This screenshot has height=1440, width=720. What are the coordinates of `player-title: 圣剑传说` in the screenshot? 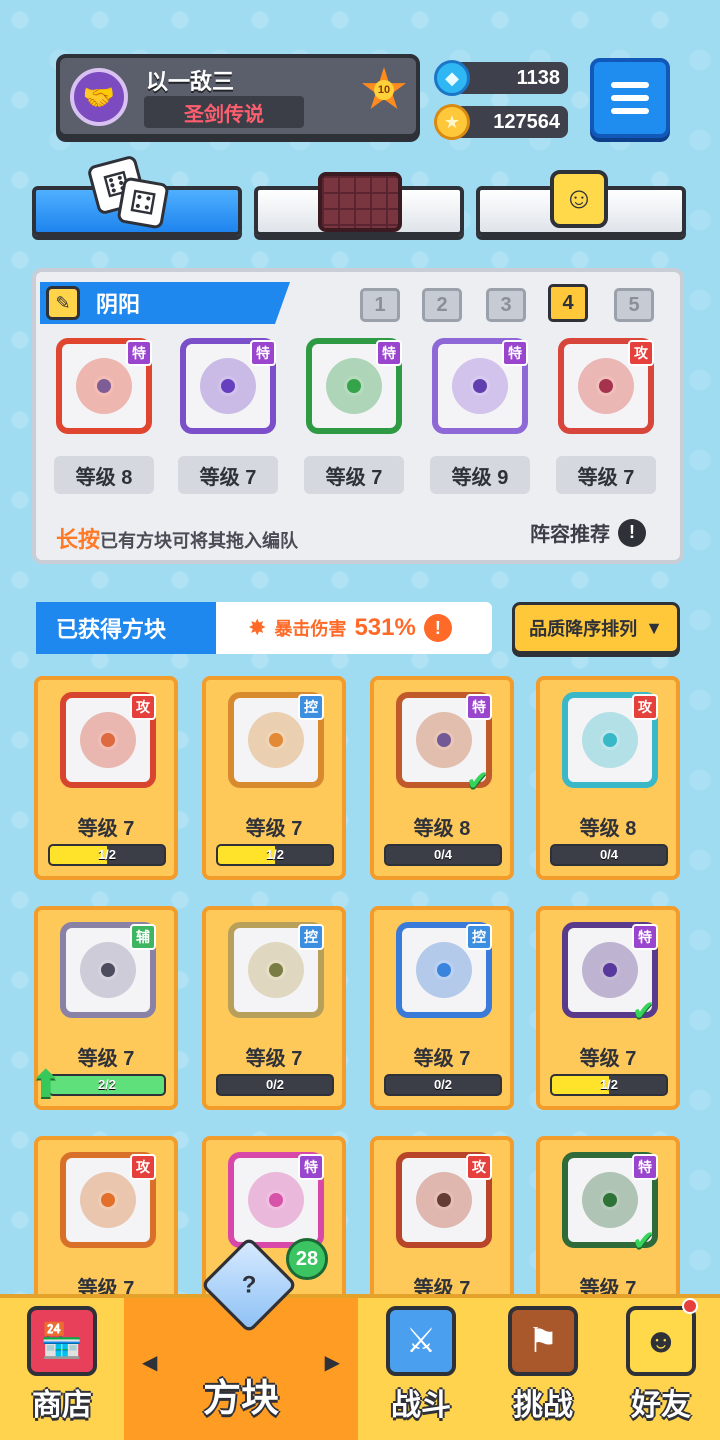 It's located at (224, 112).